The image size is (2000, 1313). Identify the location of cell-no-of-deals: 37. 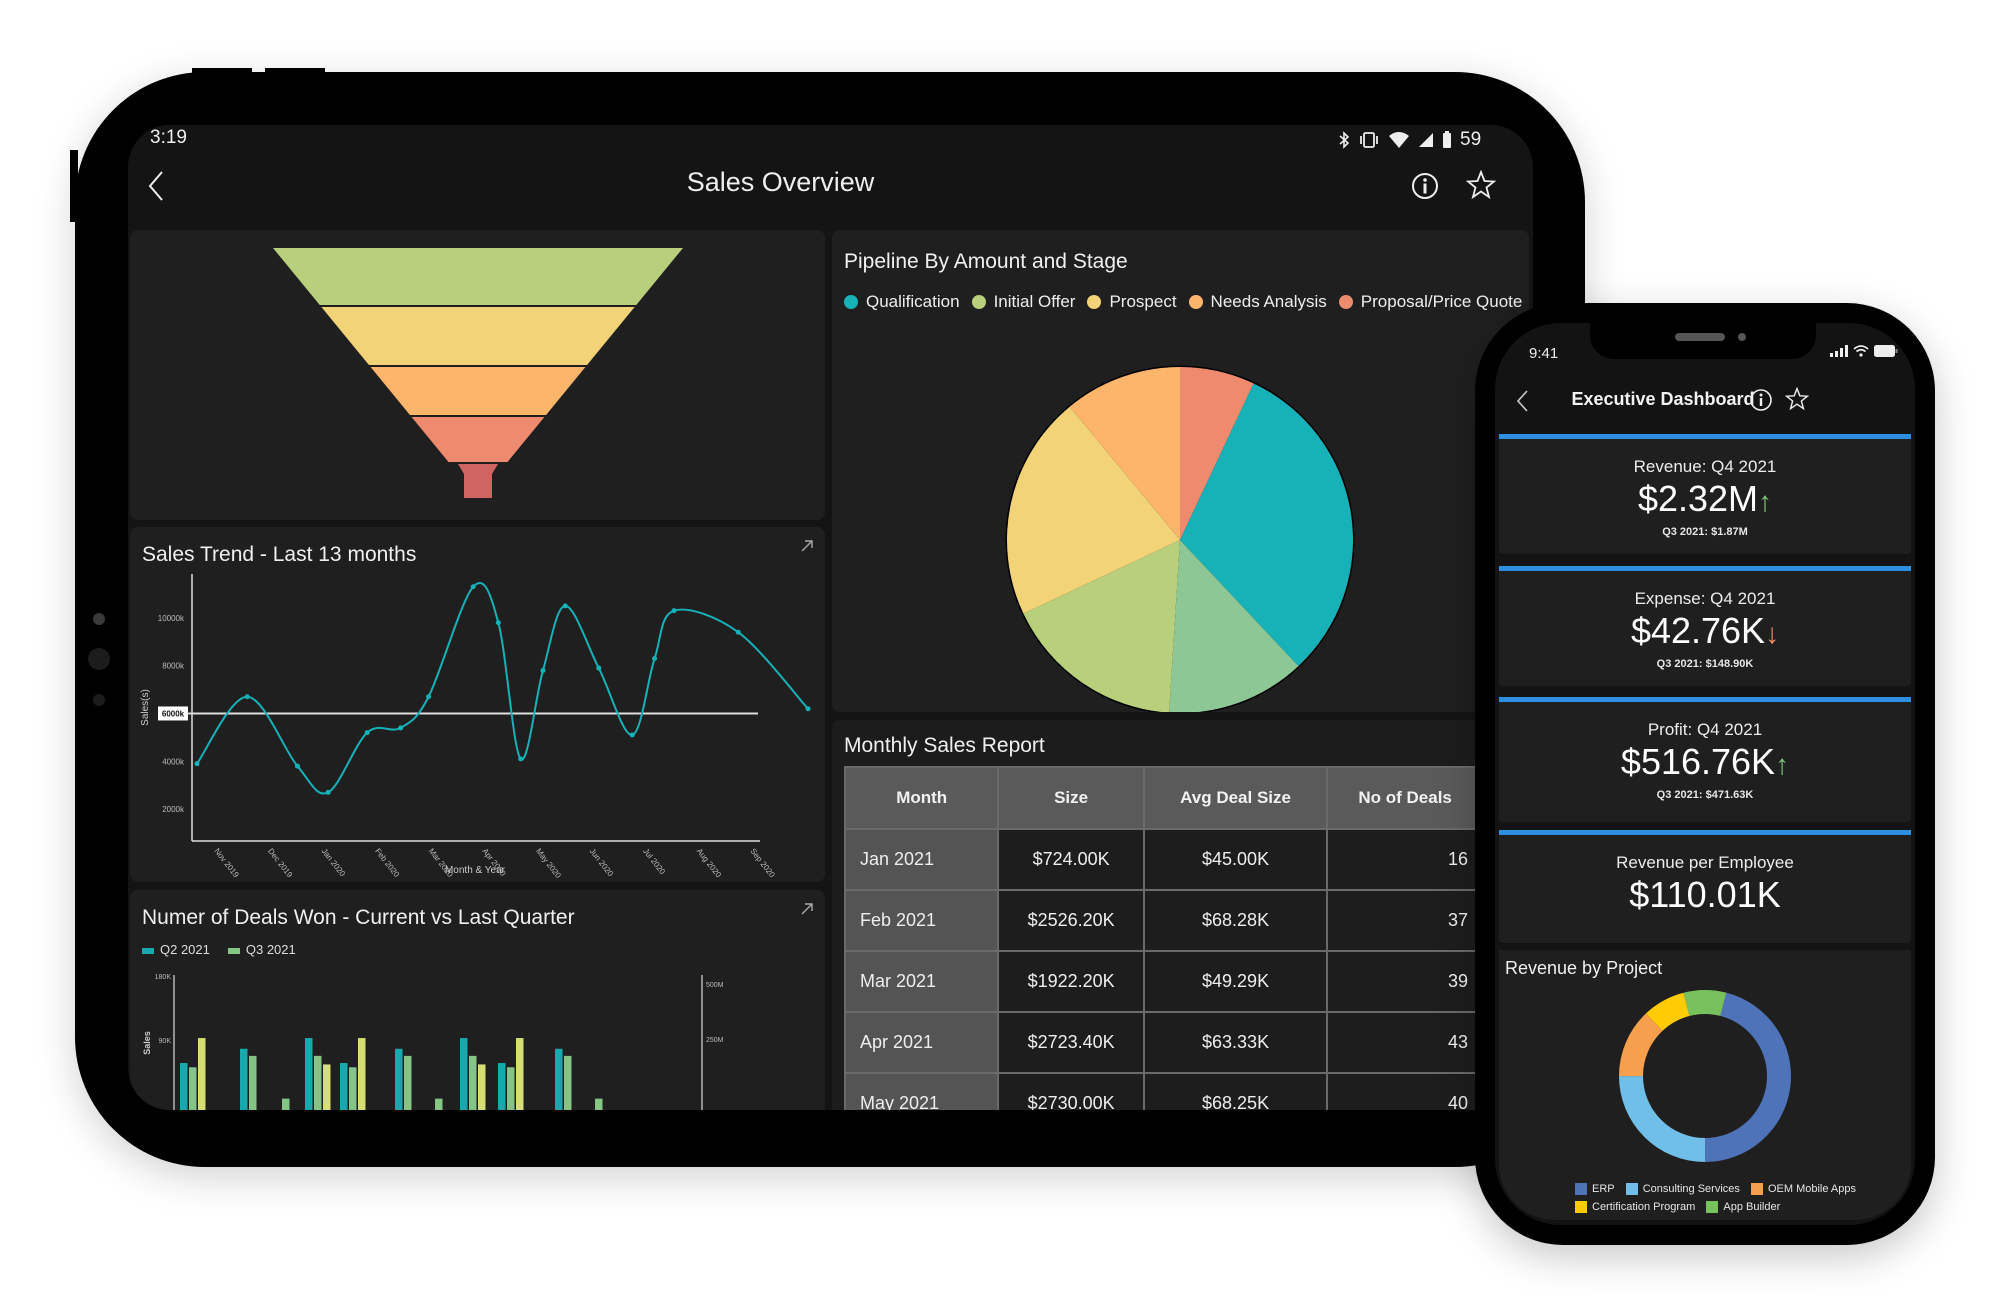
(1405, 920).